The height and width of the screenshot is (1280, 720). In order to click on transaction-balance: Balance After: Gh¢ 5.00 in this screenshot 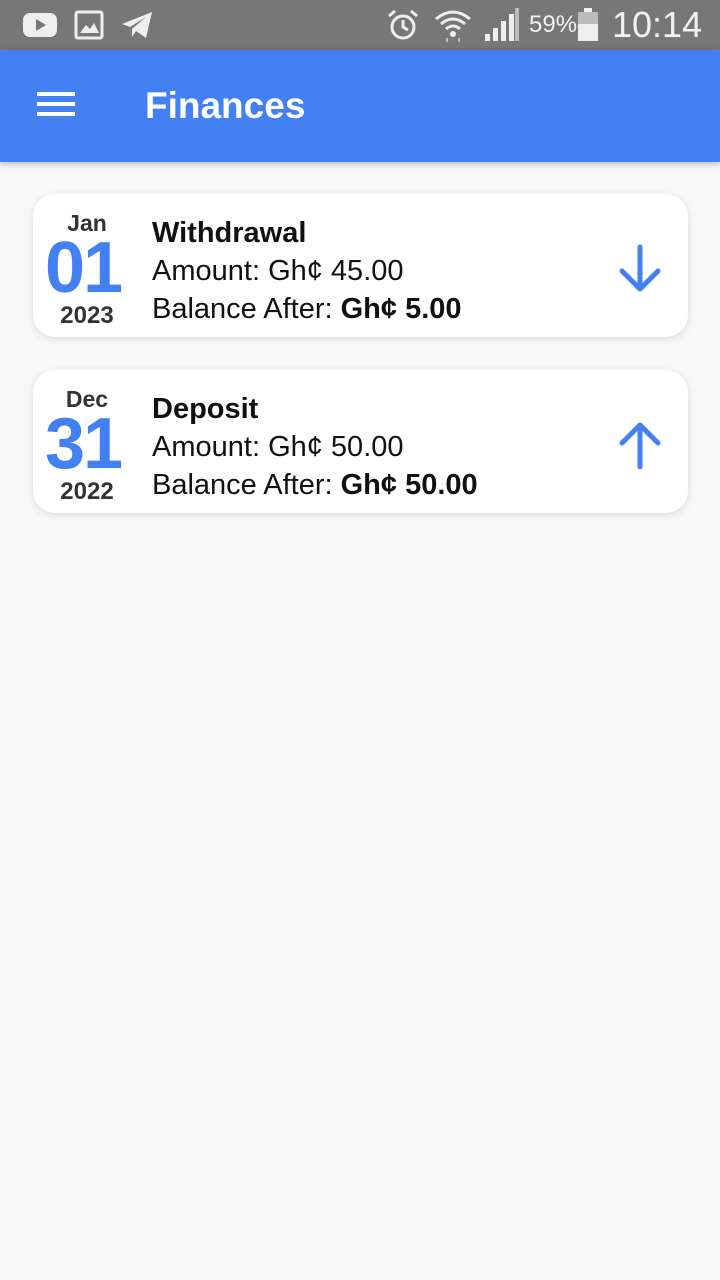, I will do `click(307, 309)`.